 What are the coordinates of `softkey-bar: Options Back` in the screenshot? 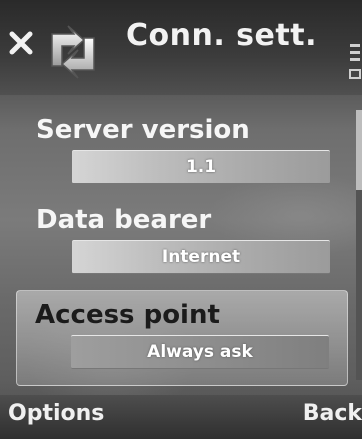 It's located at (181, 417).